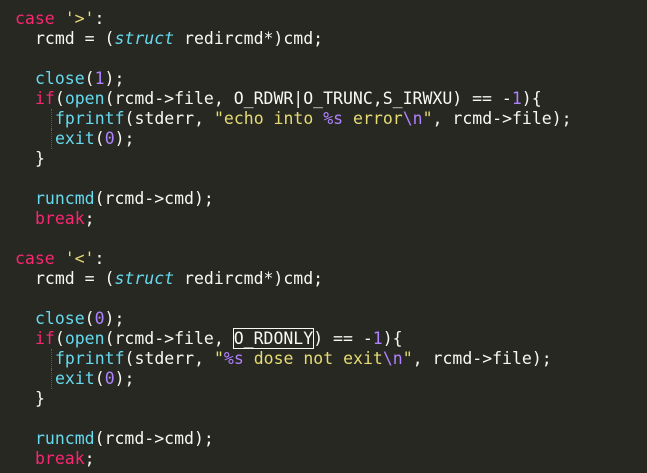 The width and height of the screenshot is (647, 473). I want to click on code-token: '<', so click(79, 258).